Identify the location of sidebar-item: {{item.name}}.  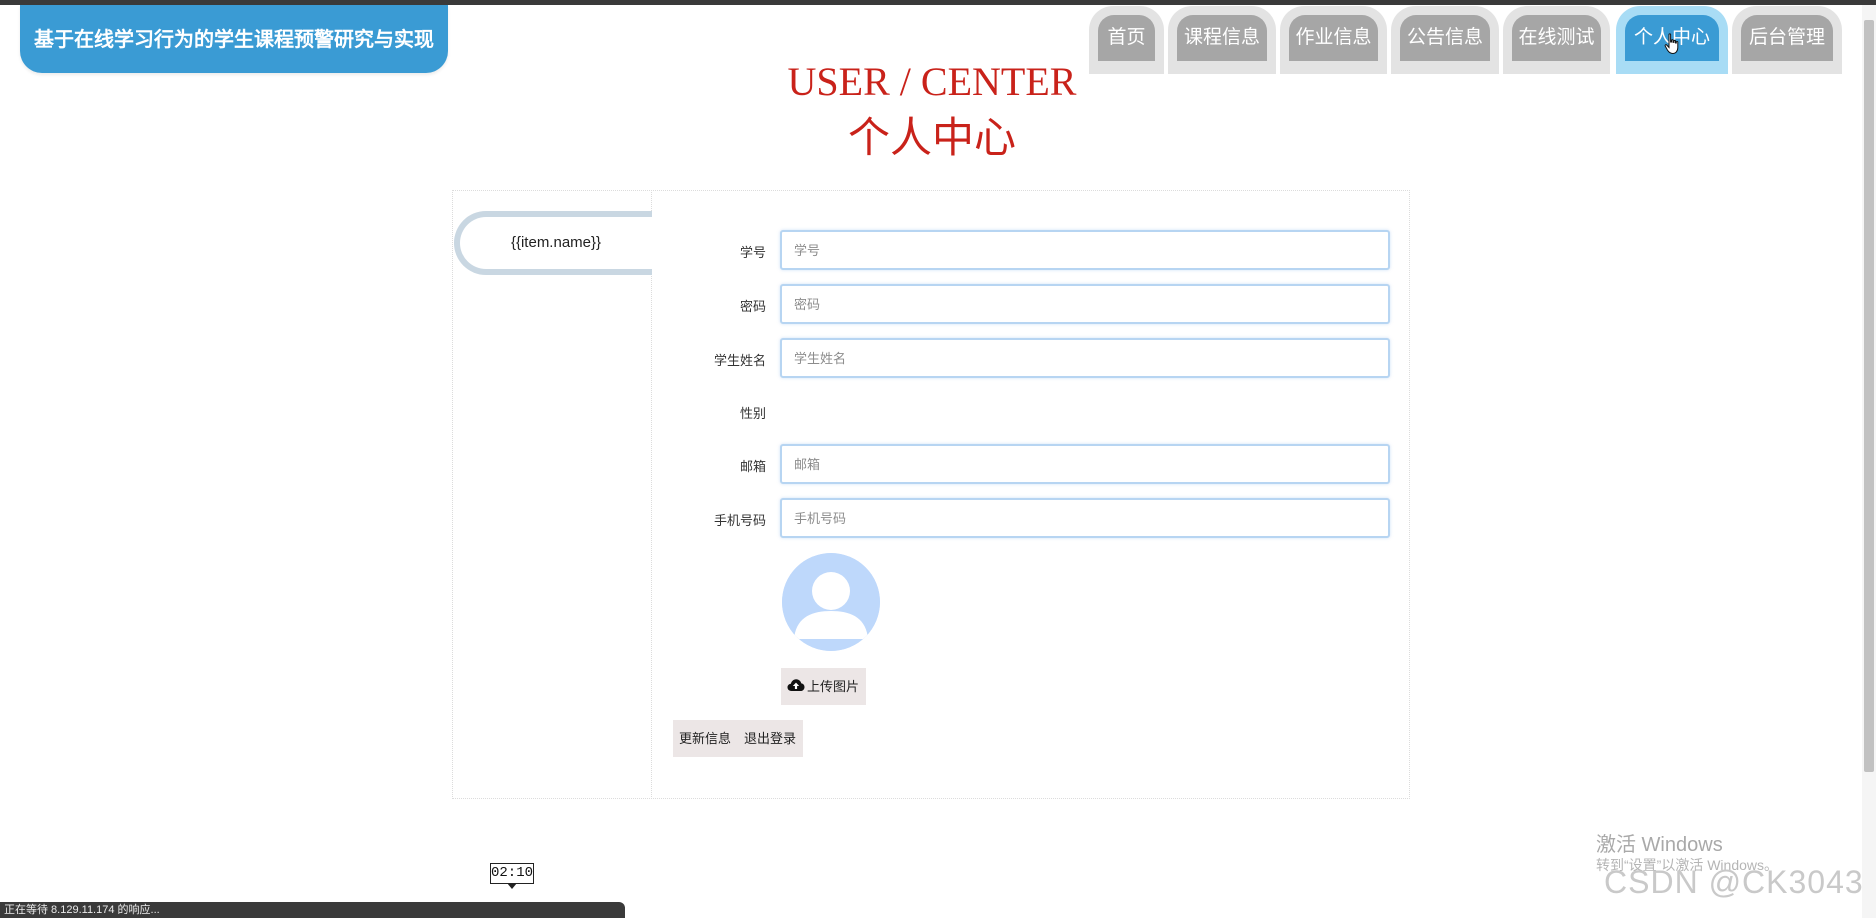
(553, 243).